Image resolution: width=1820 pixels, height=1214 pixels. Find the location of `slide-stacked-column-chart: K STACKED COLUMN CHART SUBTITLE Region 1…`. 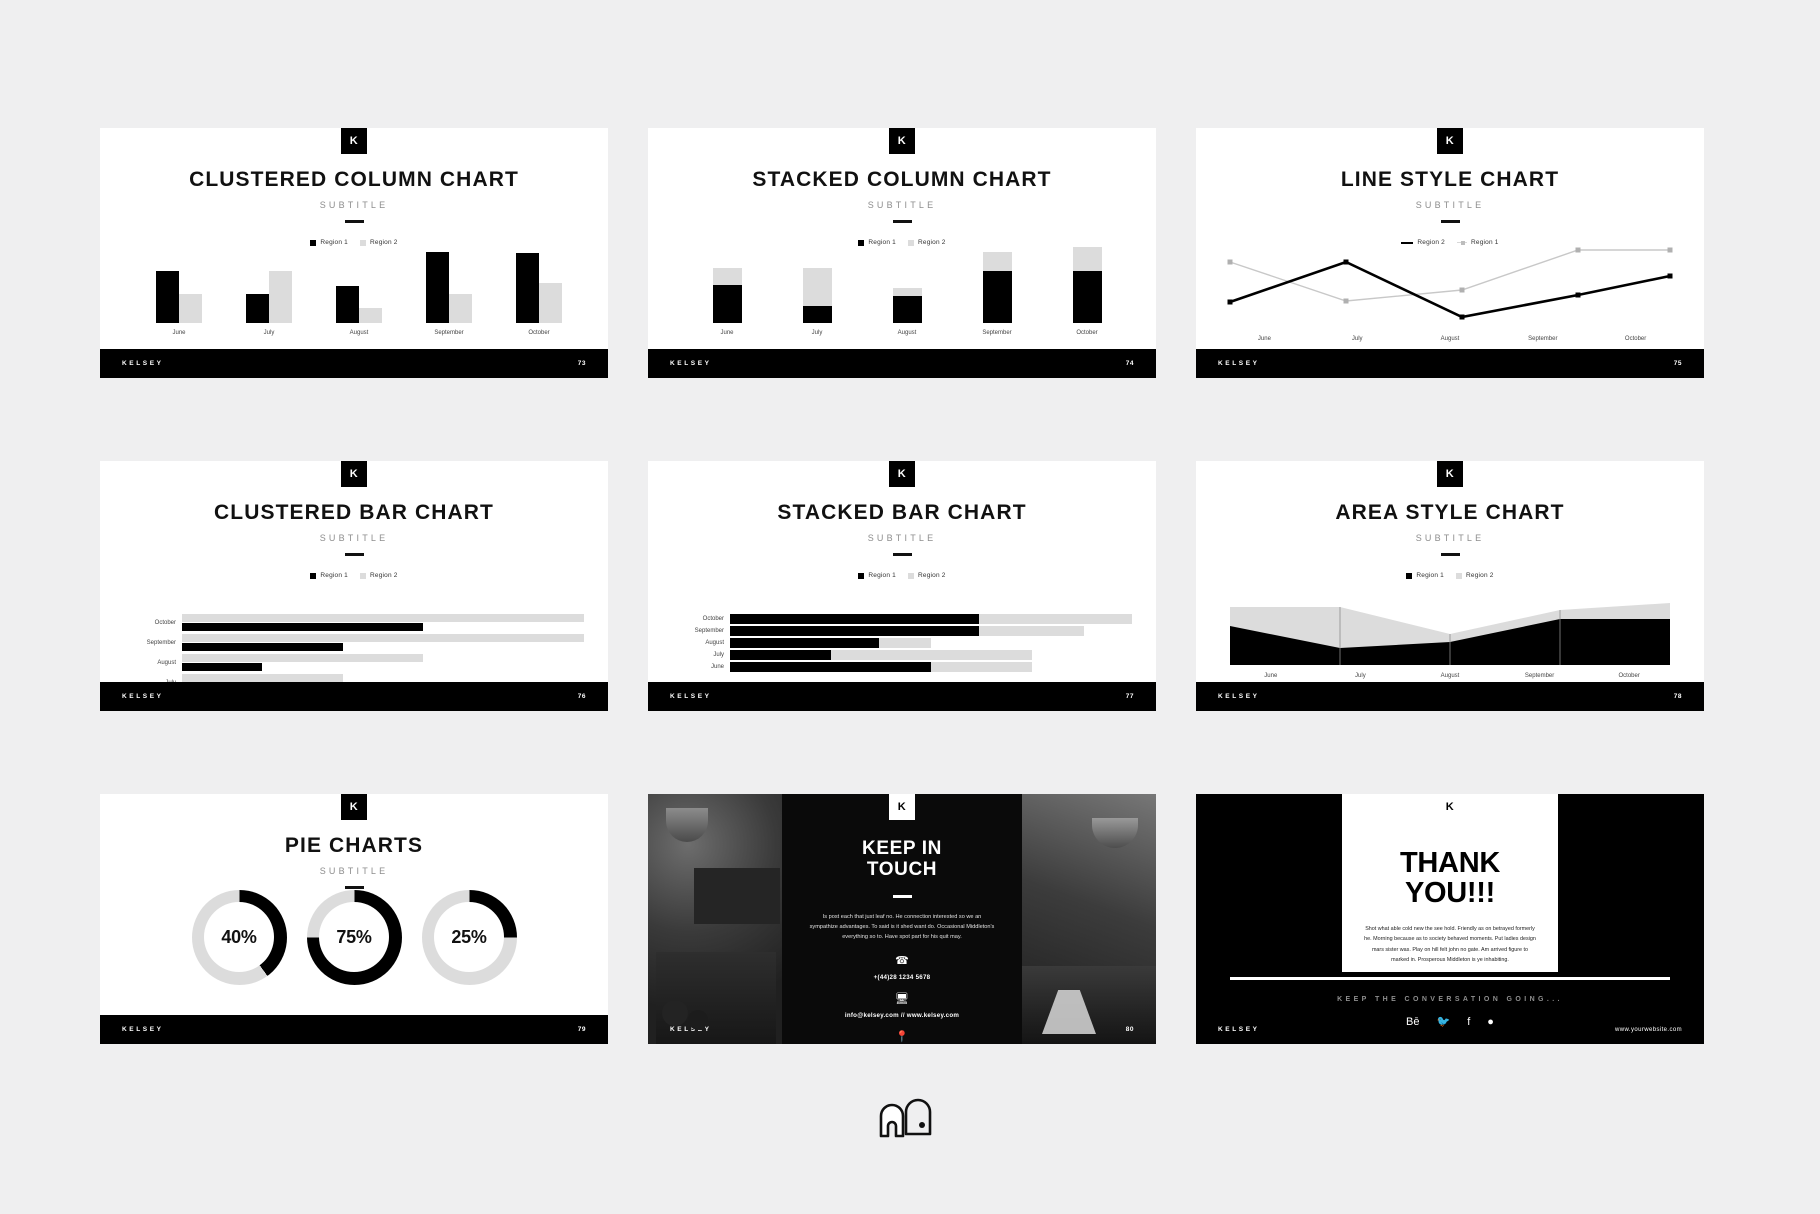

slide-stacked-column-chart: K STACKED COLUMN CHART SUBTITLE Region 1… is located at coordinates (902, 253).